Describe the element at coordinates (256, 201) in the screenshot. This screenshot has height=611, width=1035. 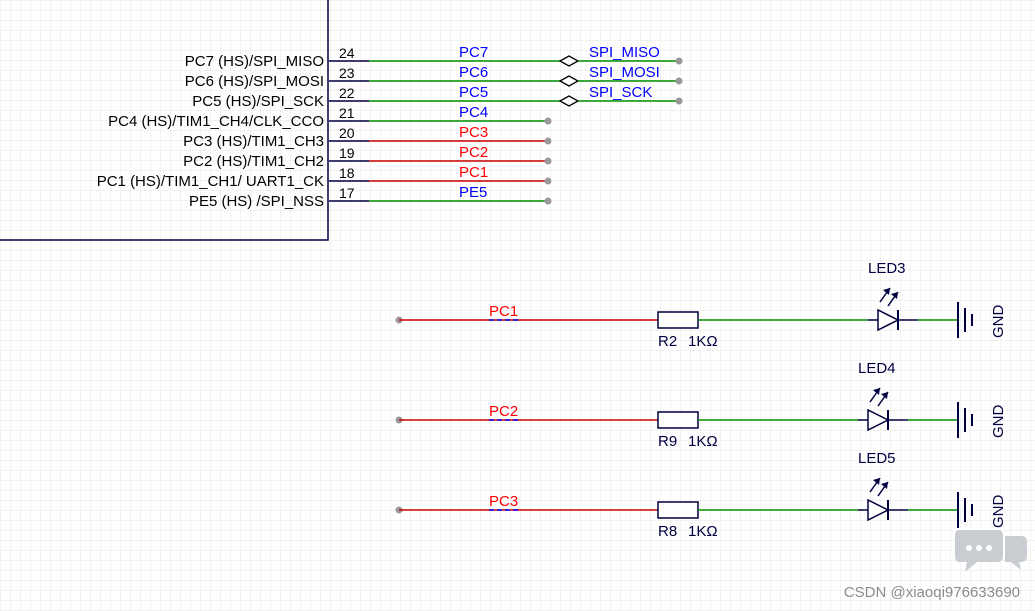
I see `pin-label: PE5 (HS) /SPI_NSS` at that location.